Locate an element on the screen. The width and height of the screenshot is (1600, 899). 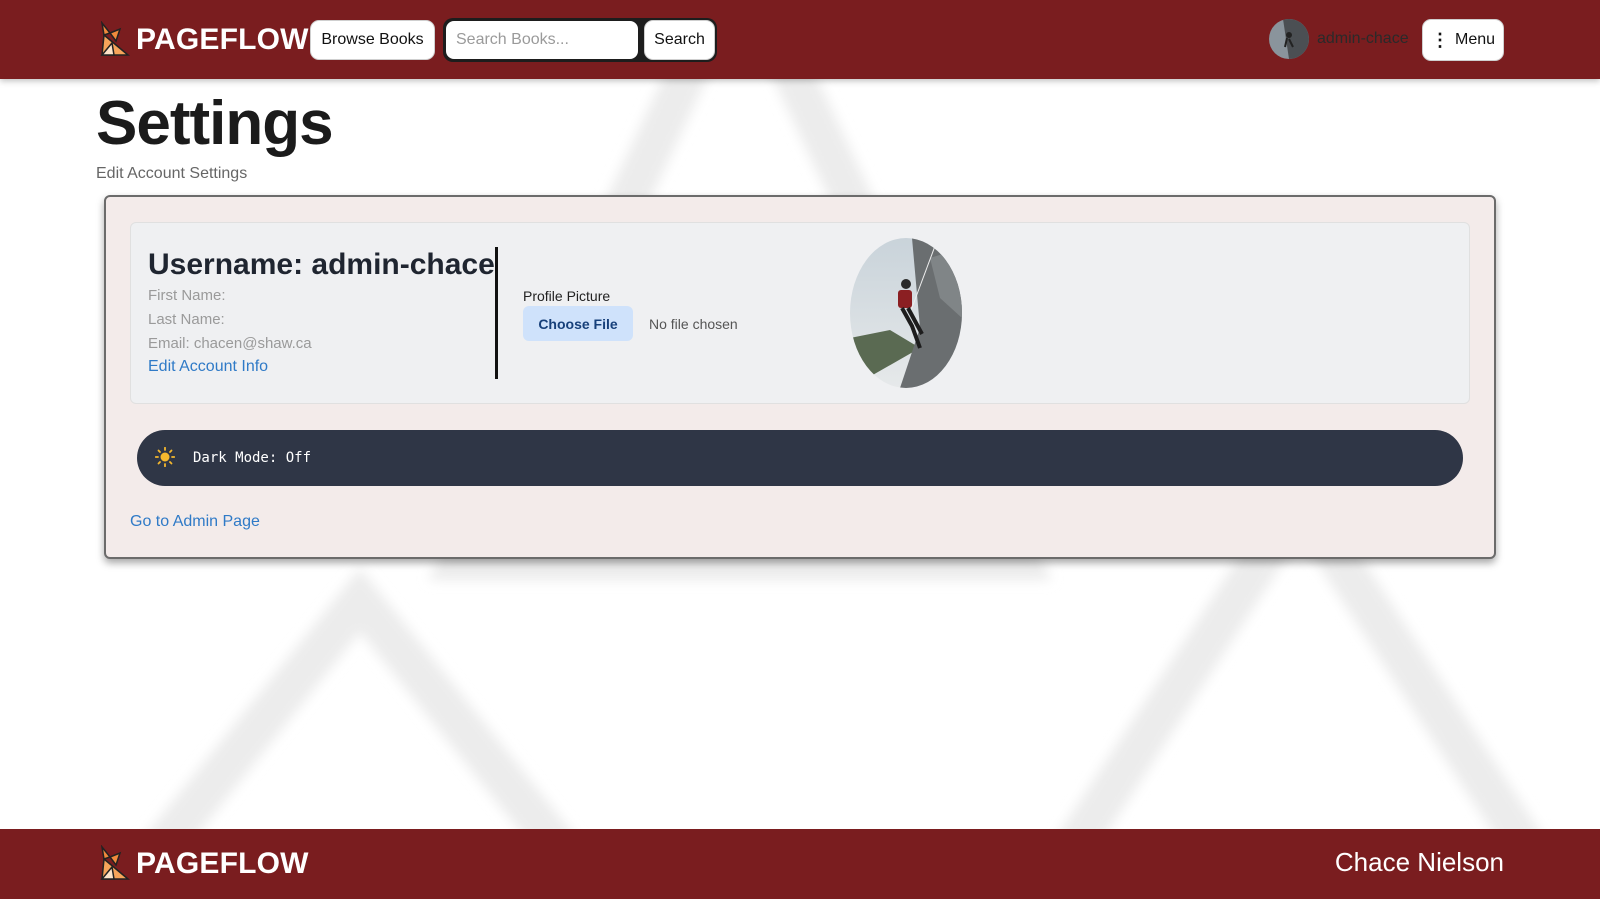
user-name: admin-chace is located at coordinates (1363, 39).